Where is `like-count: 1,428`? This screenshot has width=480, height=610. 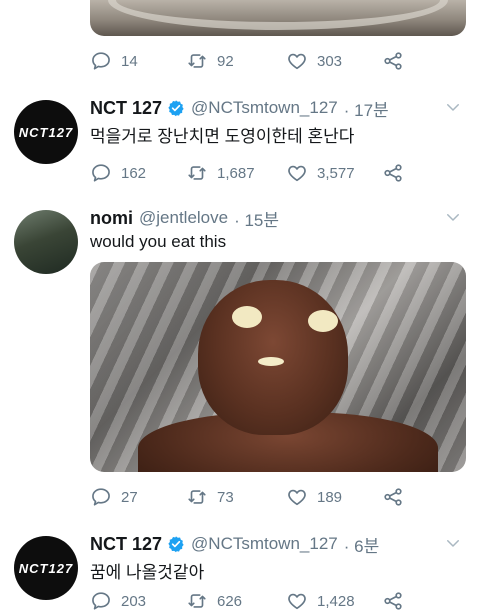 like-count: 1,428 is located at coordinates (336, 601).